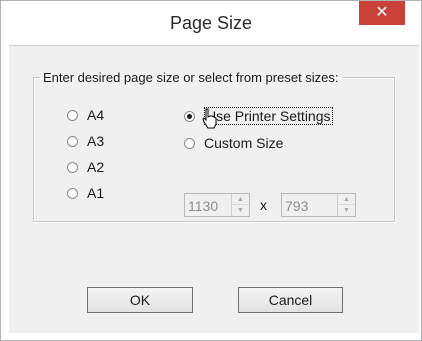 This screenshot has width=422, height=341. Describe the element at coordinates (85, 193) in the screenshot. I see `radio-a1: A1` at that location.